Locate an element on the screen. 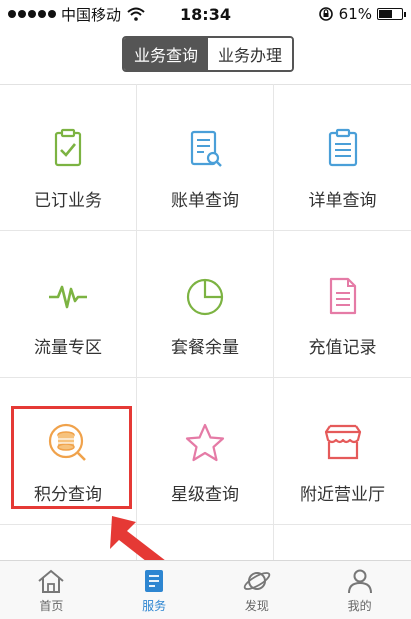 The width and height of the screenshot is (411, 619). grid-item-data-zone: 流量专区 is located at coordinates (68, 304).